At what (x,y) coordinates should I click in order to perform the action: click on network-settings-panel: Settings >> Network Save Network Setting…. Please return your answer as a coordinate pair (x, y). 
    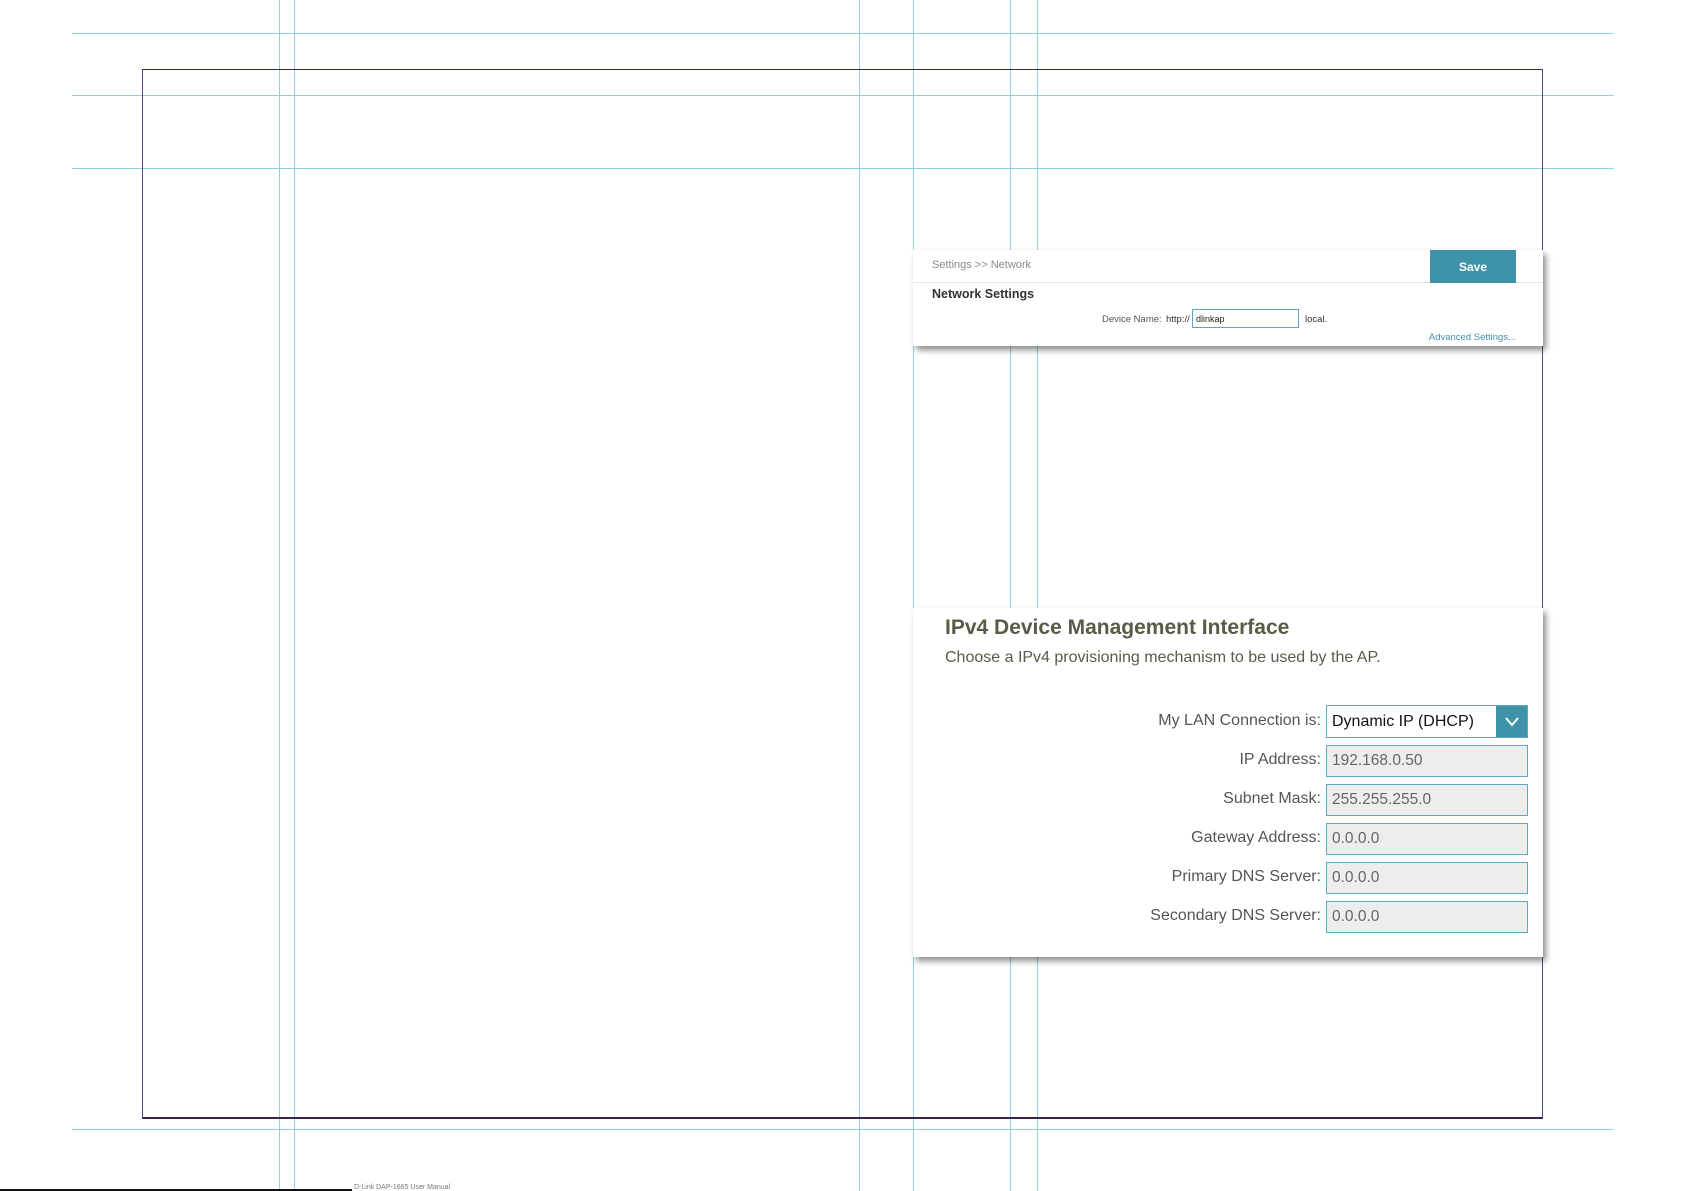
    Looking at the image, I should click on (1228, 298).